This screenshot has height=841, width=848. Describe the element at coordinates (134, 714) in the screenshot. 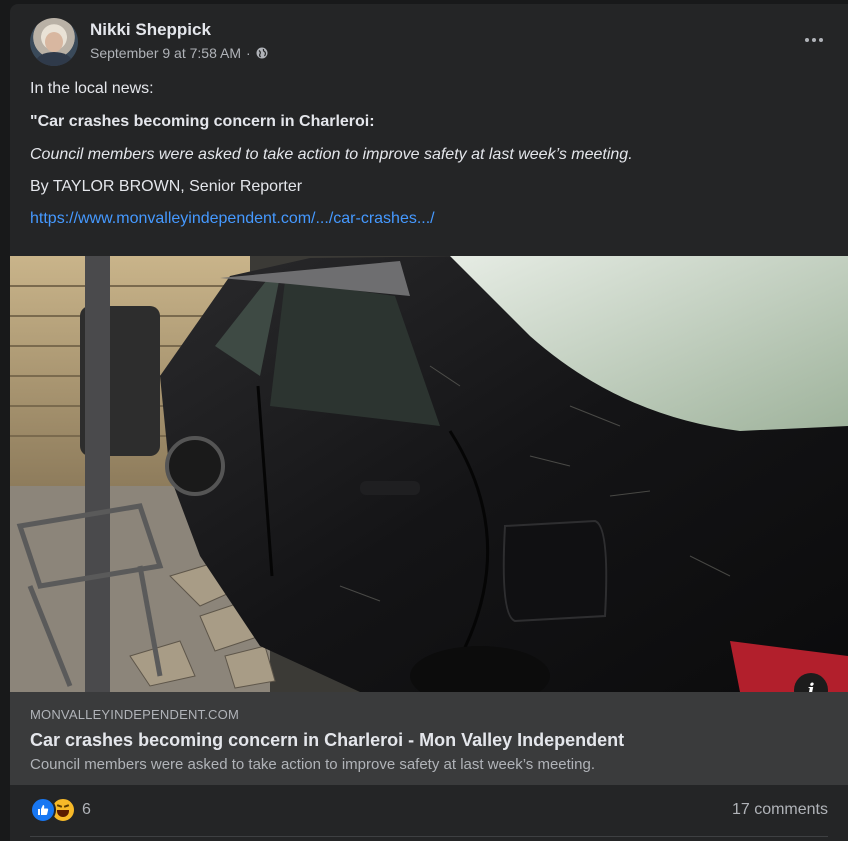

I see `link-domain: MONVALLEYINDEPENDENT.COM` at that location.